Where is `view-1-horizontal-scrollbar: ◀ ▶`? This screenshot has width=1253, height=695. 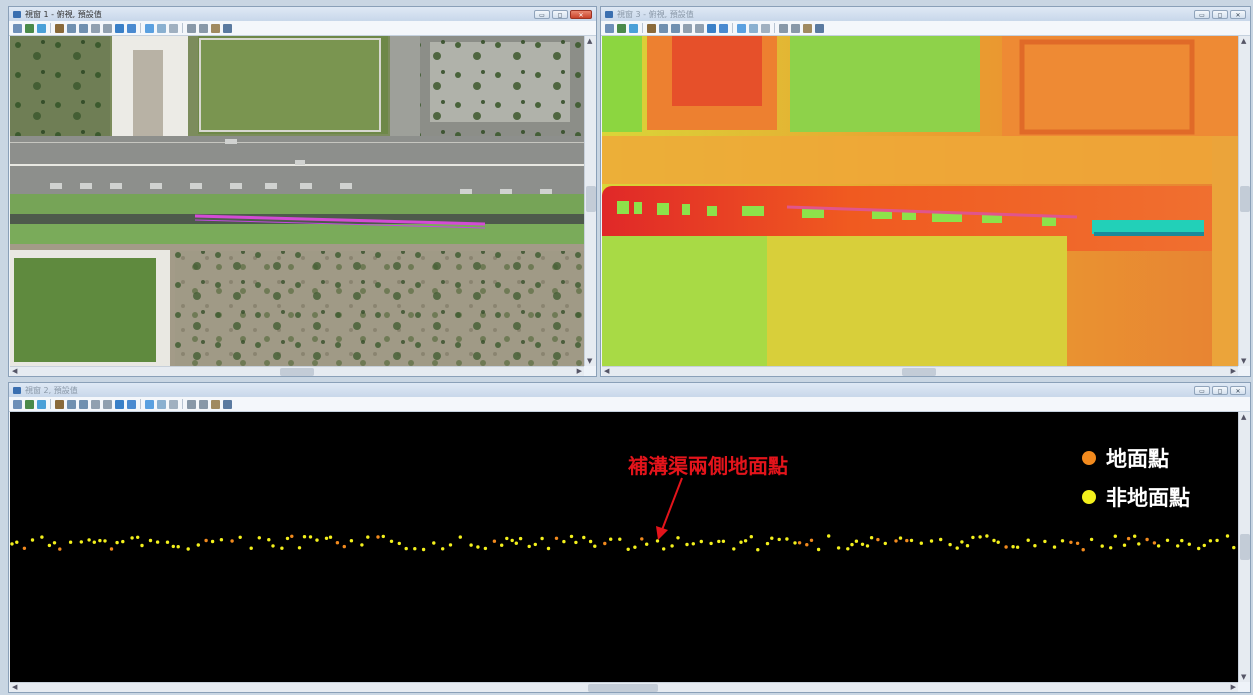 view-1-horizontal-scrollbar: ◀ ▶ is located at coordinates (297, 371).